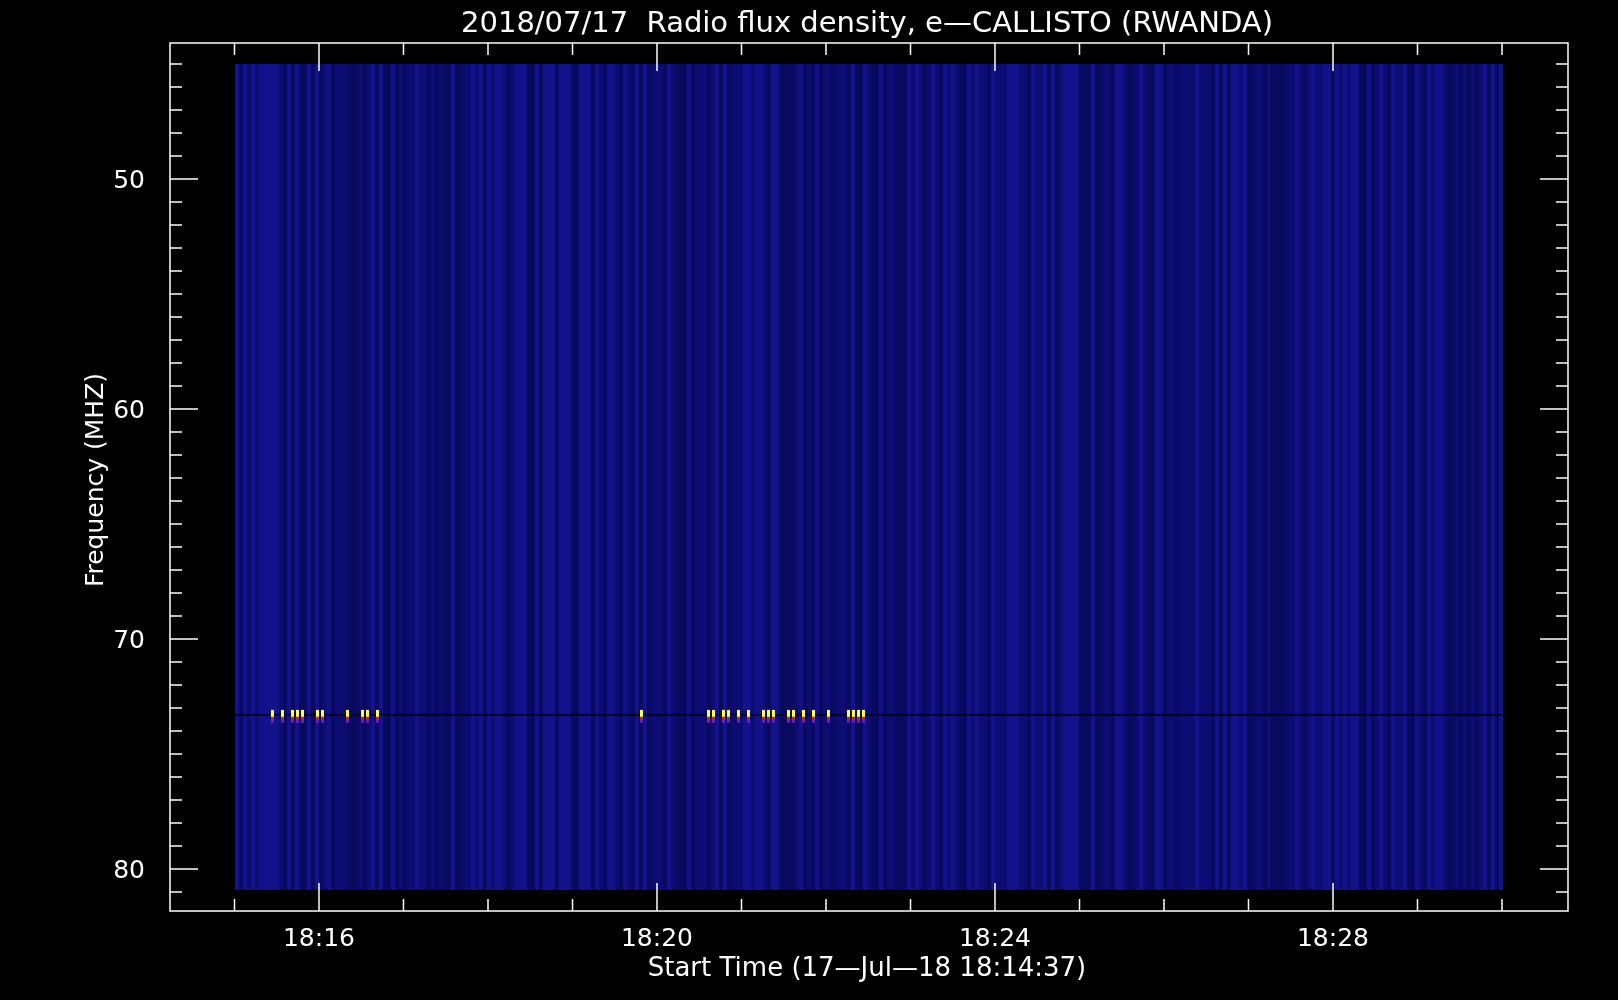  What do you see at coordinates (319, 937) in the screenshot?
I see `x-tick-label: 18:16` at bounding box center [319, 937].